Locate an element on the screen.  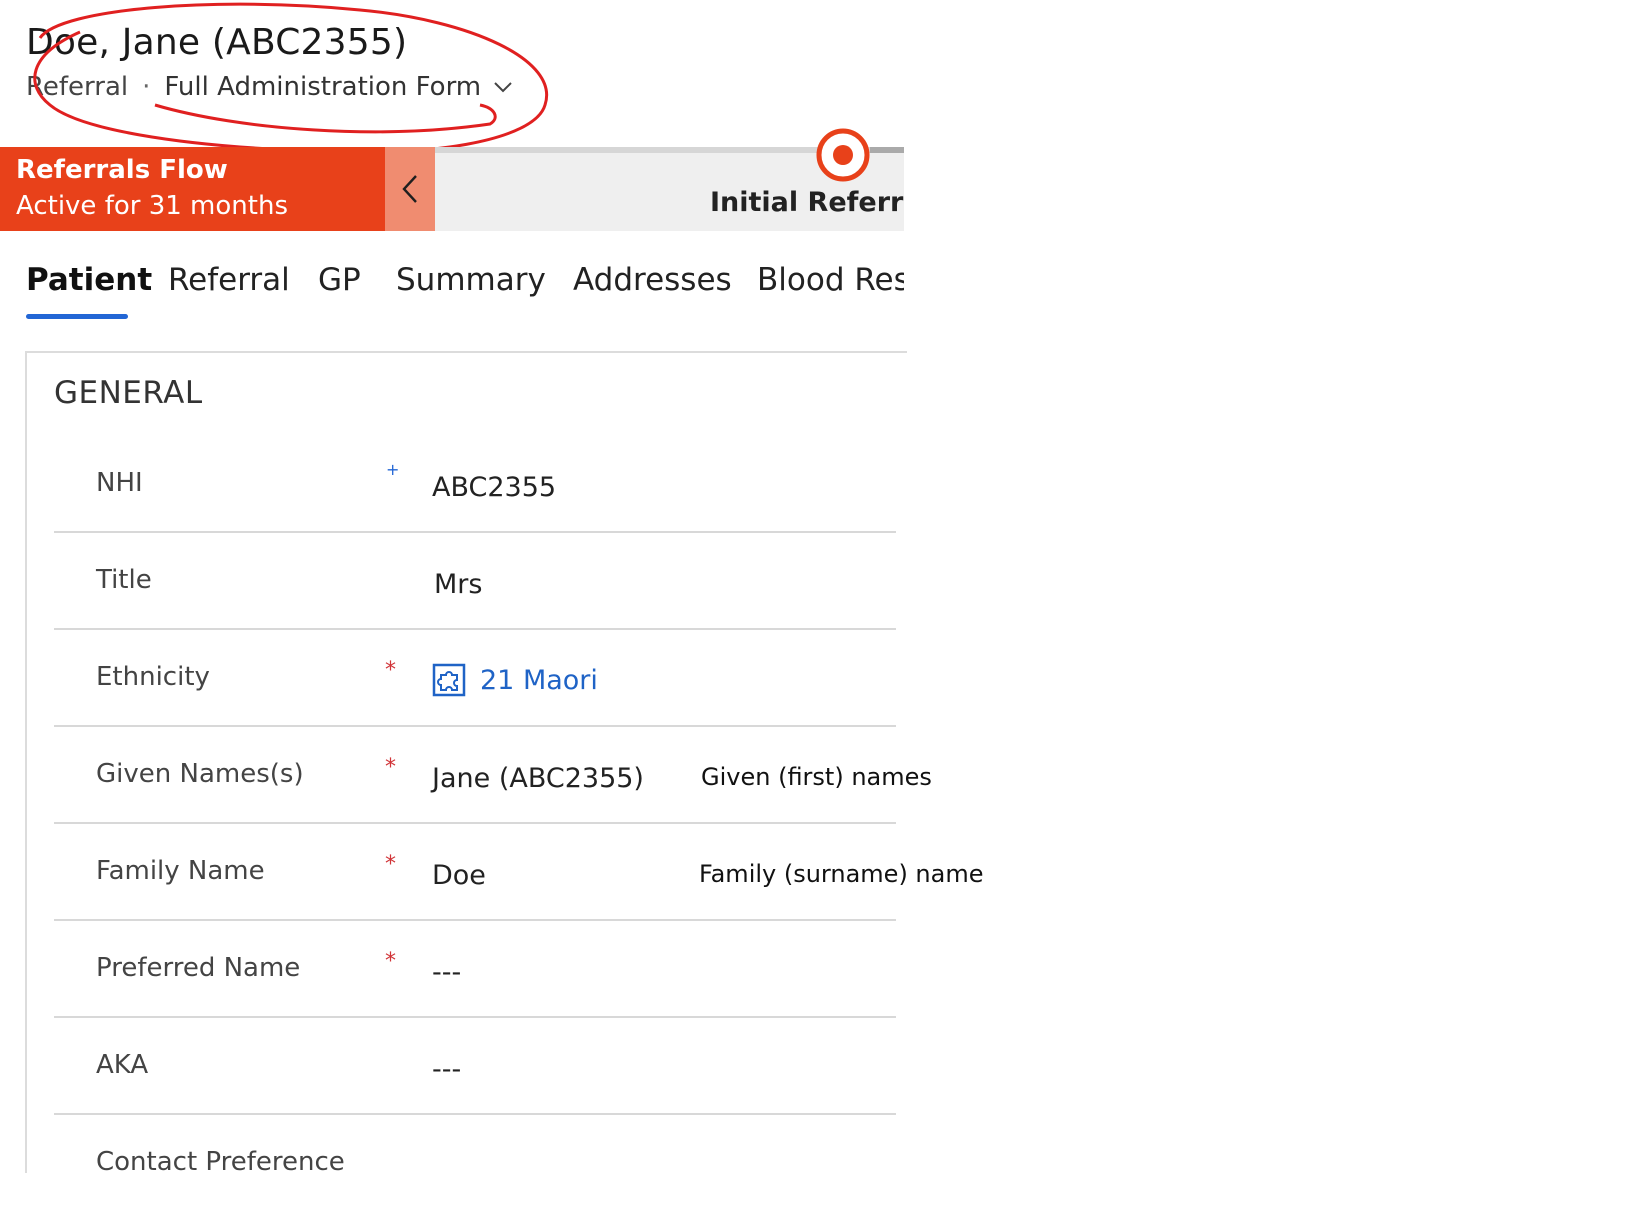
flow-status: Active for 31 months is located at coordinates (152, 206).